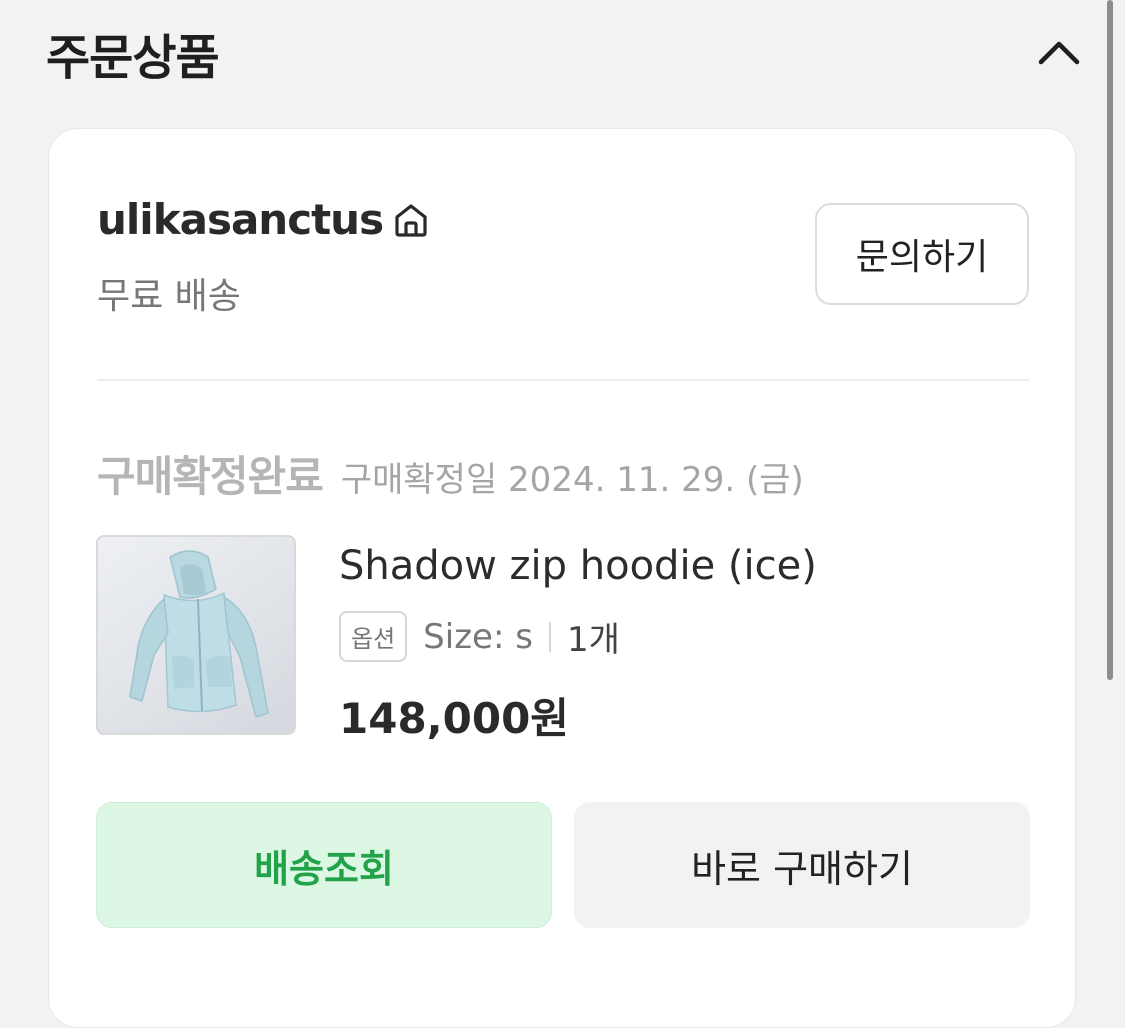  I want to click on section-title: 주문상품, so click(133, 58).